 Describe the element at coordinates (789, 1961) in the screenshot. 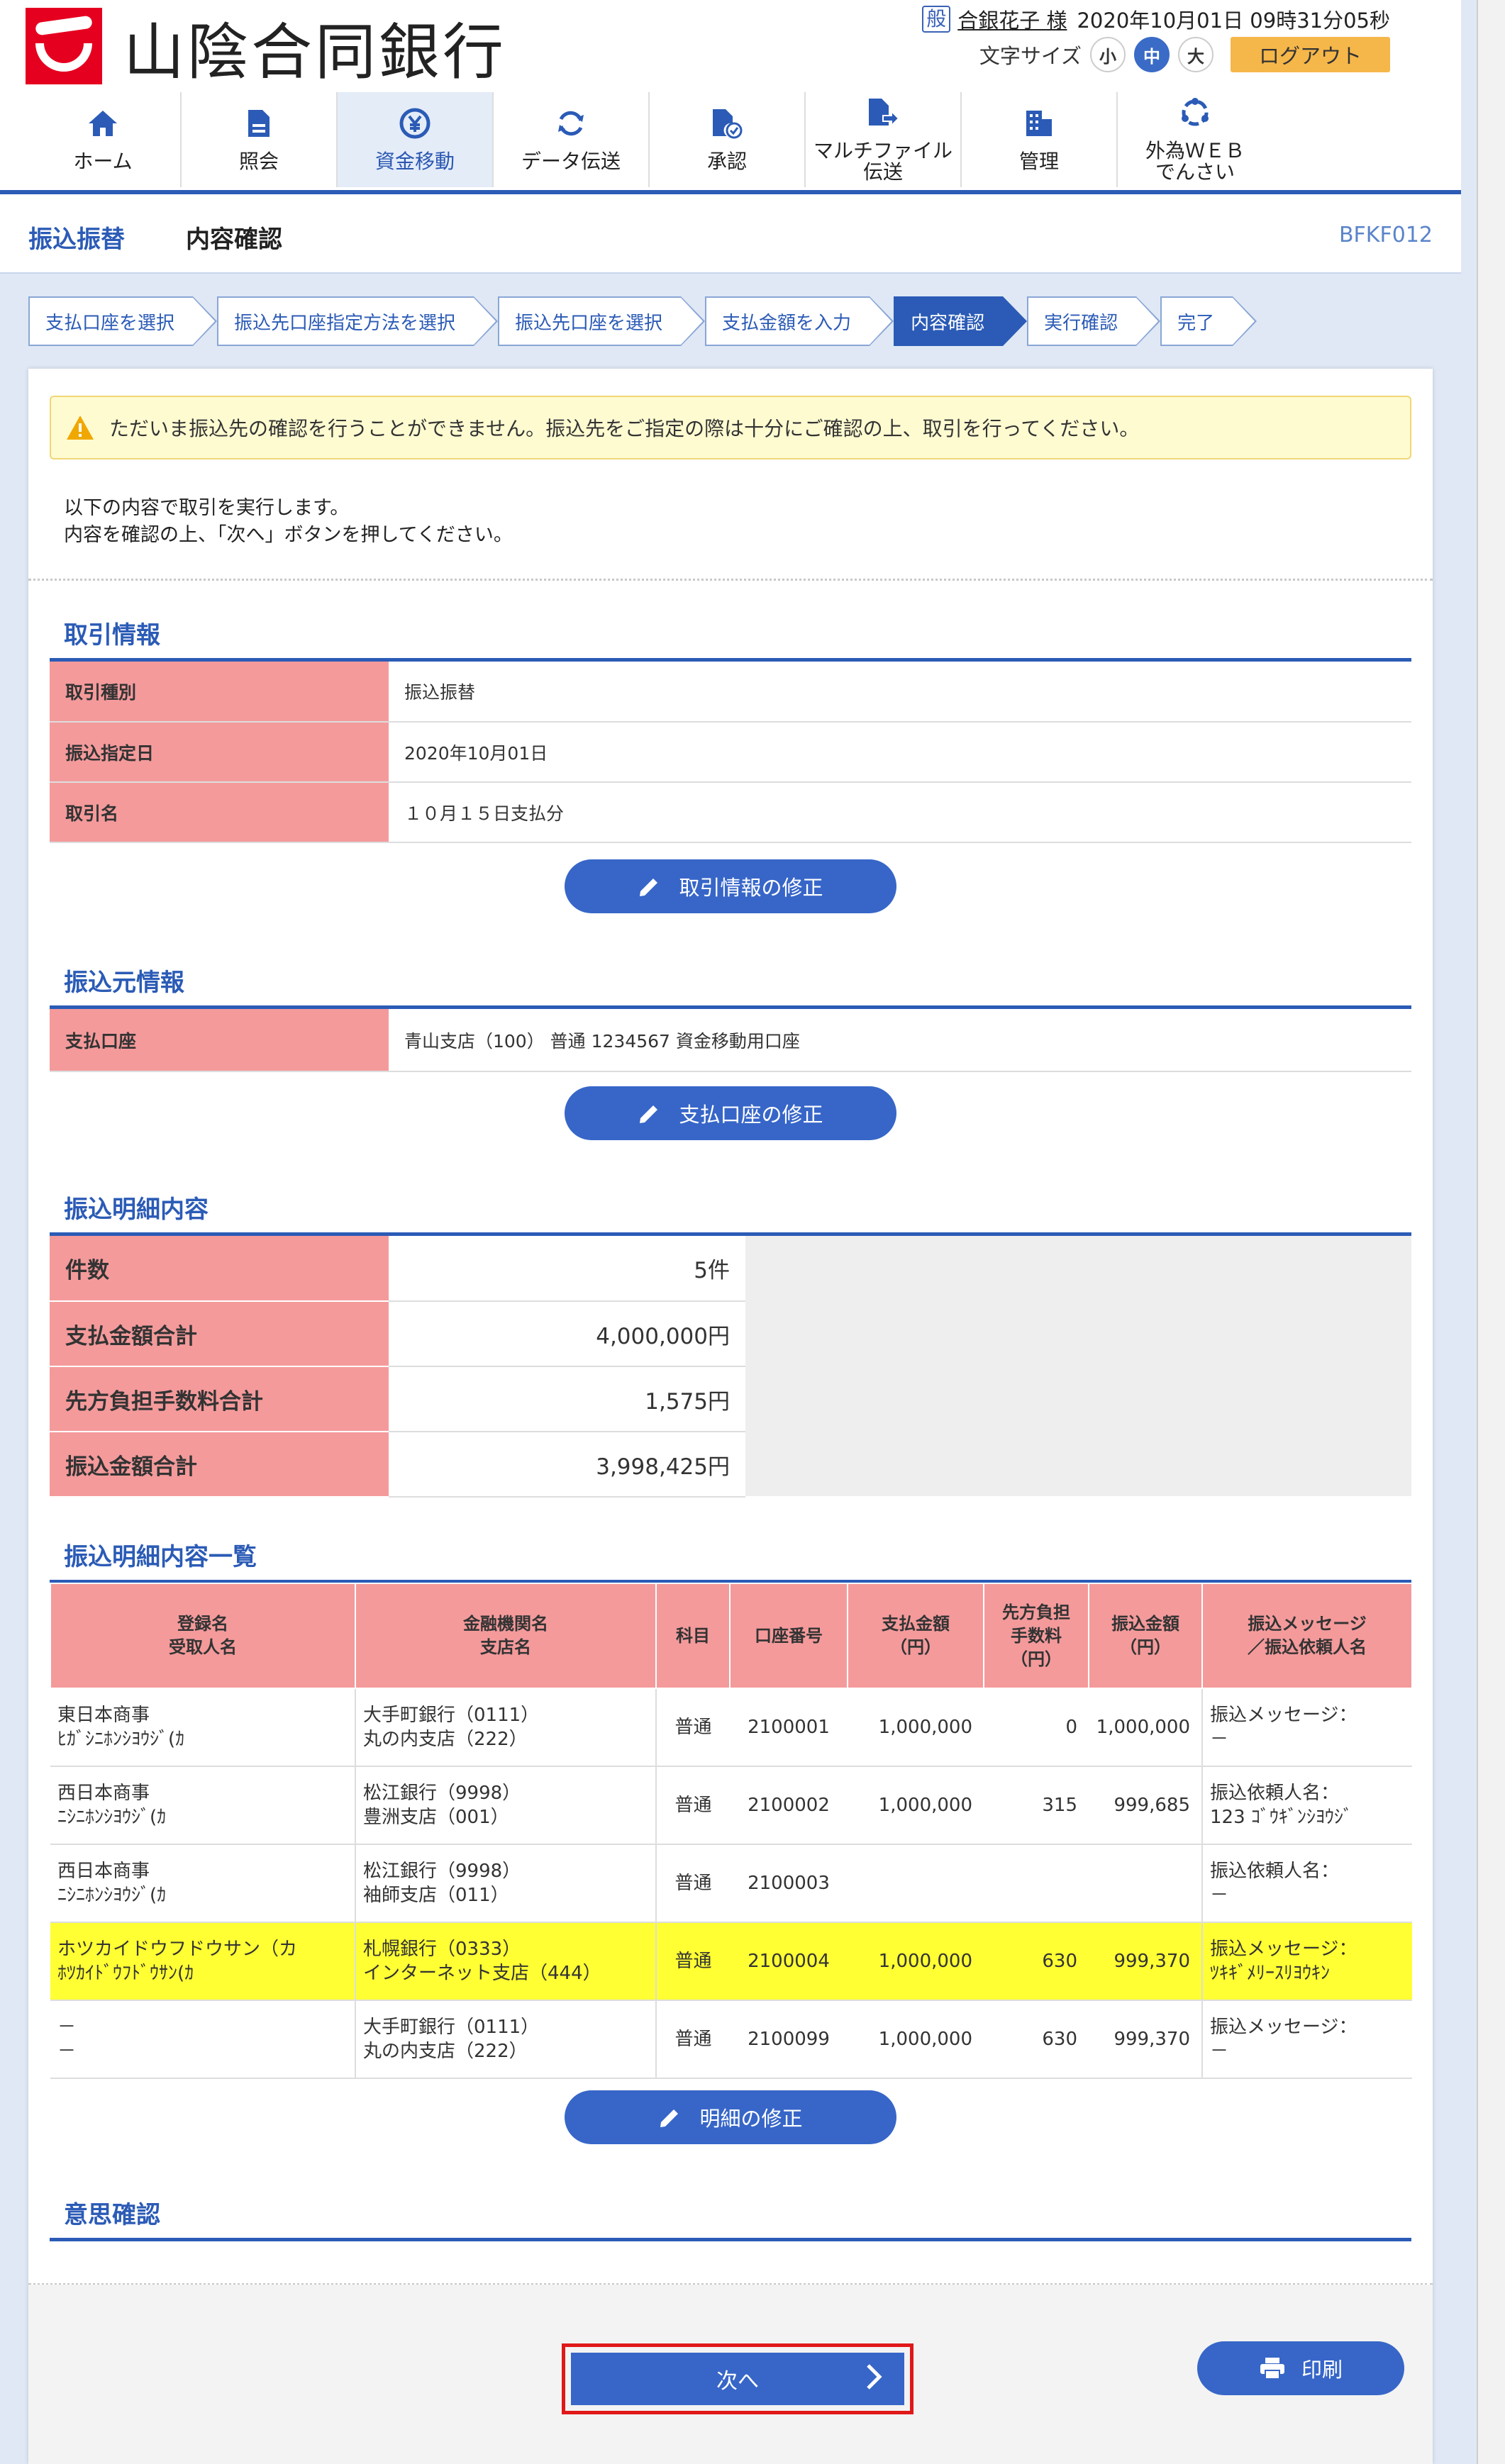

I see `cell-account: 2100004` at that location.